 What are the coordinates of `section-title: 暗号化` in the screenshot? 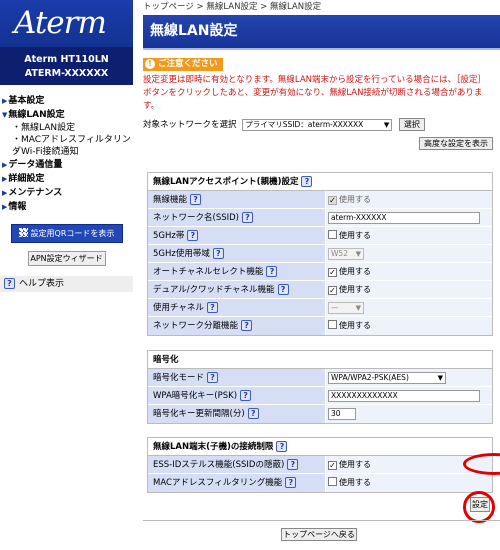 It's located at (320, 360).